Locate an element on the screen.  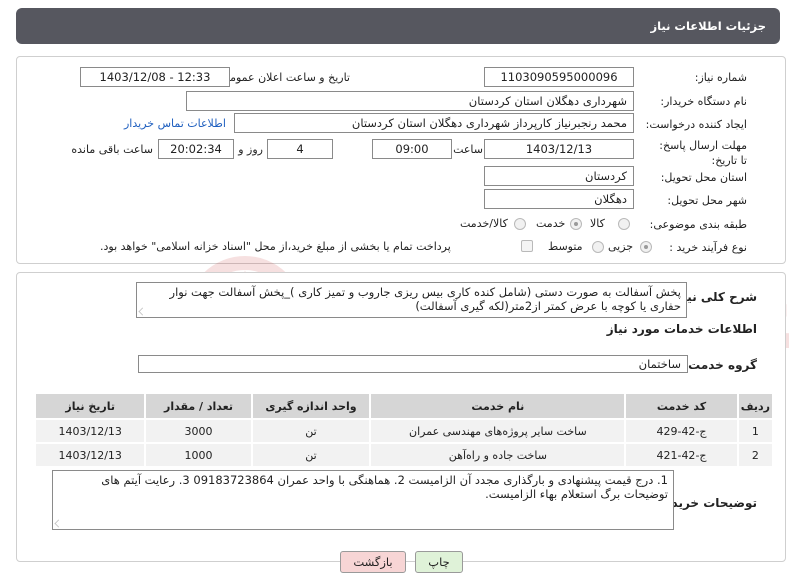
deadline-time-label: ساعت is located at coordinates (468, 149).